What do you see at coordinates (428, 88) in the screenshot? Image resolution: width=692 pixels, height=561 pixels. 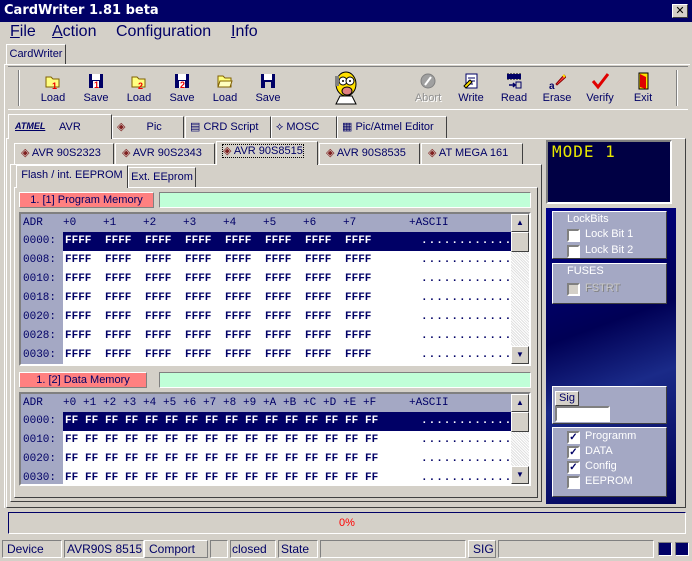 I see `abort-button: Abort` at bounding box center [428, 88].